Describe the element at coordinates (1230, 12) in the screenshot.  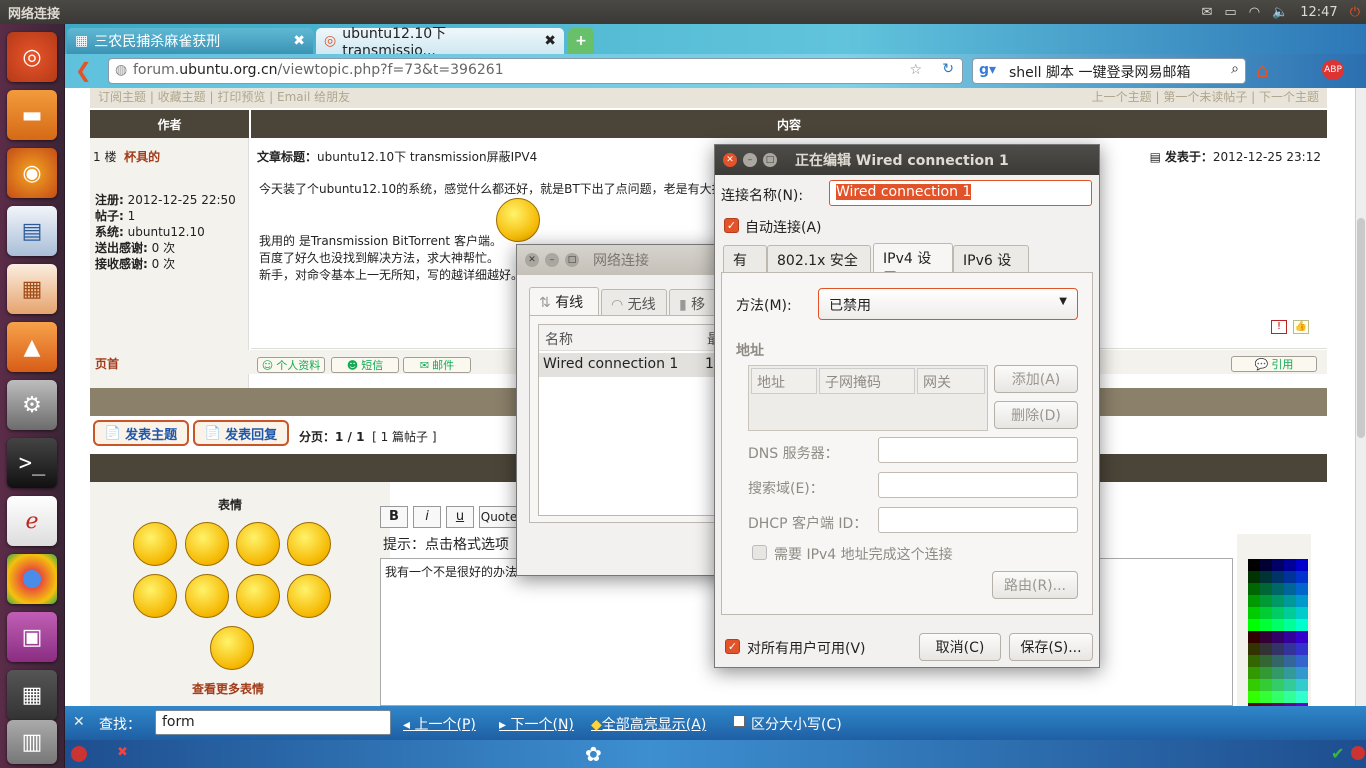
I see `battery-icon: ▭` at that location.